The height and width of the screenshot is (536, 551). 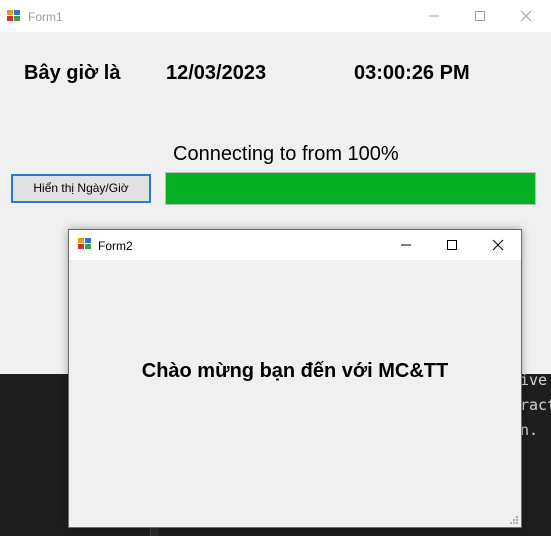 I want to click on form1-minimize-button, so click(x=434, y=16).